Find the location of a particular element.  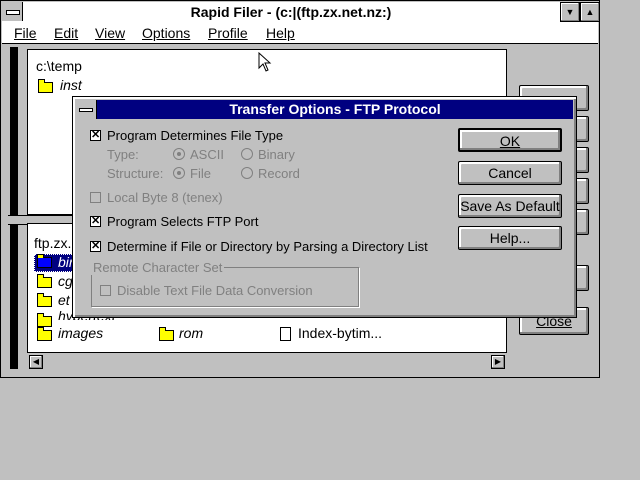

file-radio is located at coordinates (179, 173).